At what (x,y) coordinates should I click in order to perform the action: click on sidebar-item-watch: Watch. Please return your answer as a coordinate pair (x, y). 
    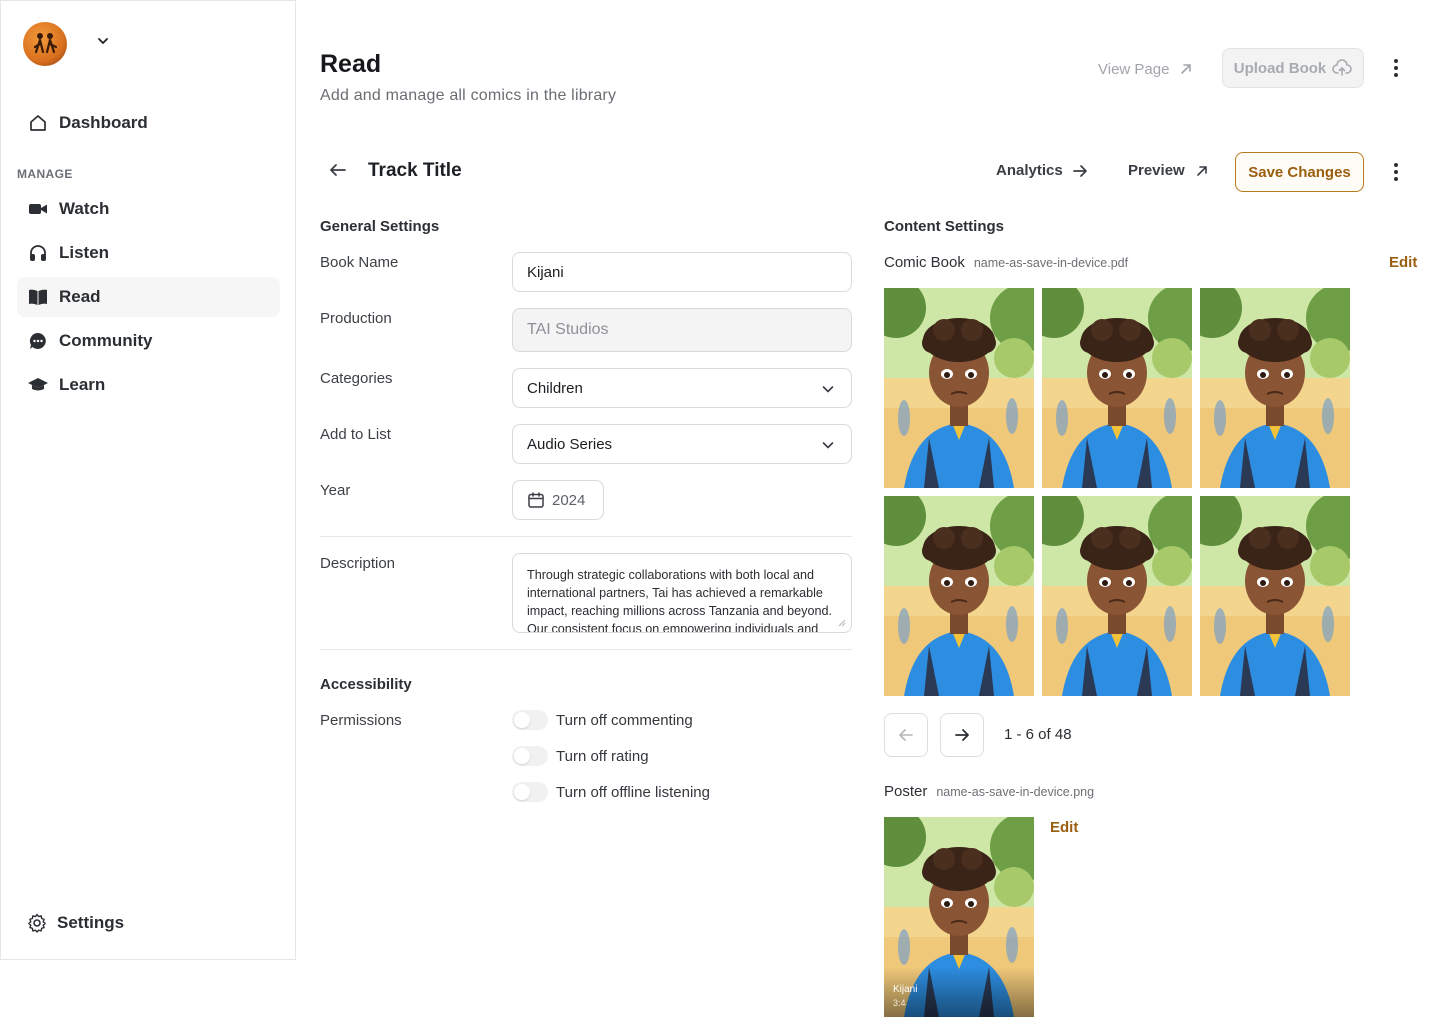
    Looking at the image, I should click on (148, 209).